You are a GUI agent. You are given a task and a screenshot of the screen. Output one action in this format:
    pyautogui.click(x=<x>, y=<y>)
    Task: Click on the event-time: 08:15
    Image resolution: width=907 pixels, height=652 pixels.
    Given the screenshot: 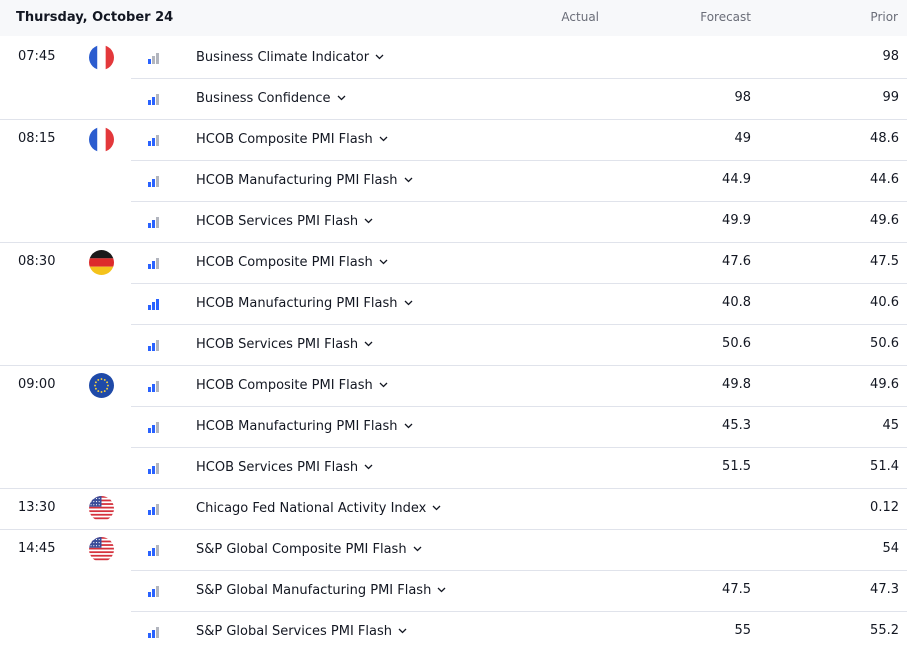 What is the action you would take?
    pyautogui.click(x=37, y=138)
    